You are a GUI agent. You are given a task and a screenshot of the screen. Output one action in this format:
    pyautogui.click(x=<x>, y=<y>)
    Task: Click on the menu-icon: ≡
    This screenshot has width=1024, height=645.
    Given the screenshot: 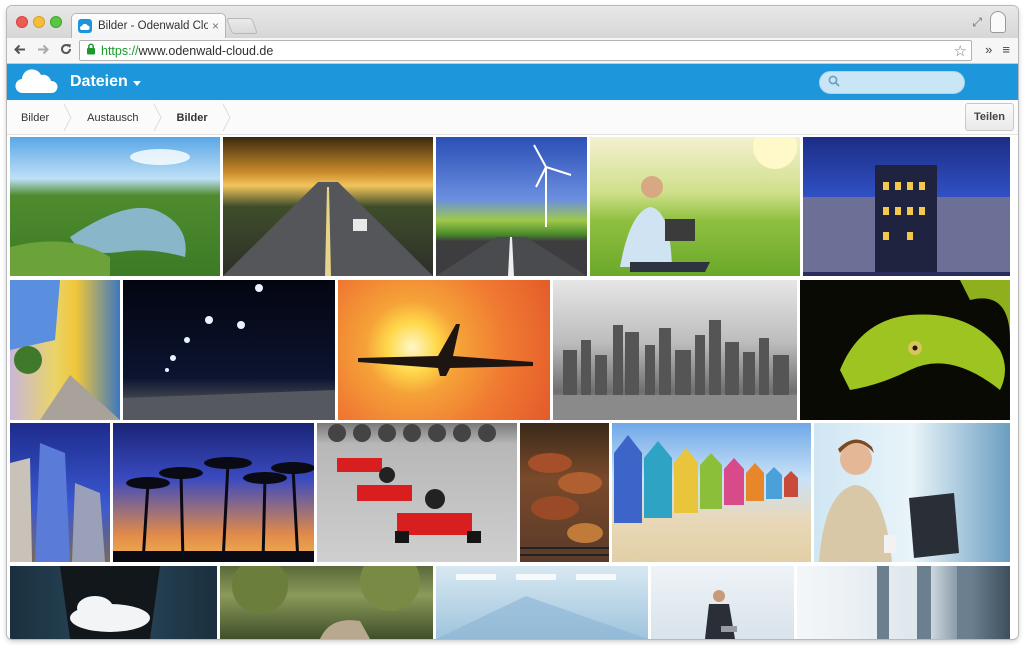 What is the action you would take?
    pyautogui.click(x=1006, y=49)
    